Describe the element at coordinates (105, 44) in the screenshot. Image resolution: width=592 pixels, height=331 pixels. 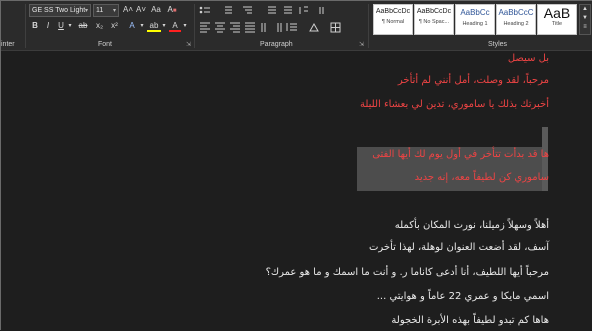
I see `font-group-label: Font` at that location.